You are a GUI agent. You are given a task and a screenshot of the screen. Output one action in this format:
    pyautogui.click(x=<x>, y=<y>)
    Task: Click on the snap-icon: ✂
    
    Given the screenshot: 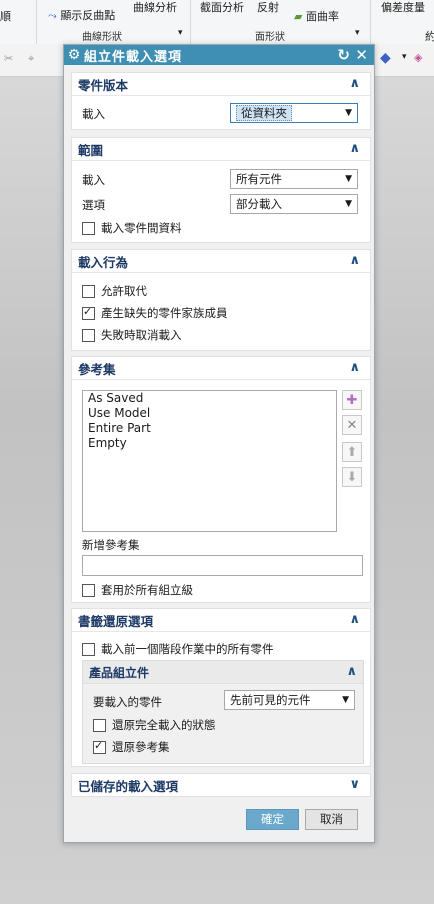 What is the action you would take?
    pyautogui.click(x=8, y=58)
    